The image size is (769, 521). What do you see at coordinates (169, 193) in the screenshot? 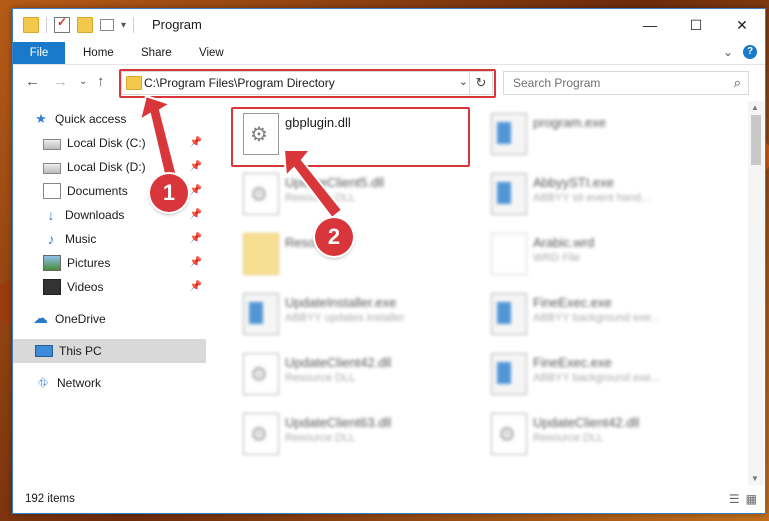
I see `callout-badge-1: 1` at bounding box center [169, 193].